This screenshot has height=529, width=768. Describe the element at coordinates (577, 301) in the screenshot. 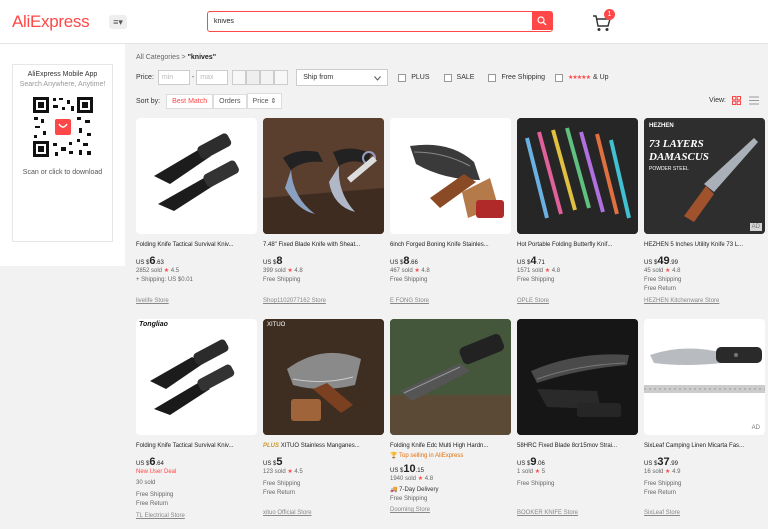

I see `store-link: OPLE Store` at that location.